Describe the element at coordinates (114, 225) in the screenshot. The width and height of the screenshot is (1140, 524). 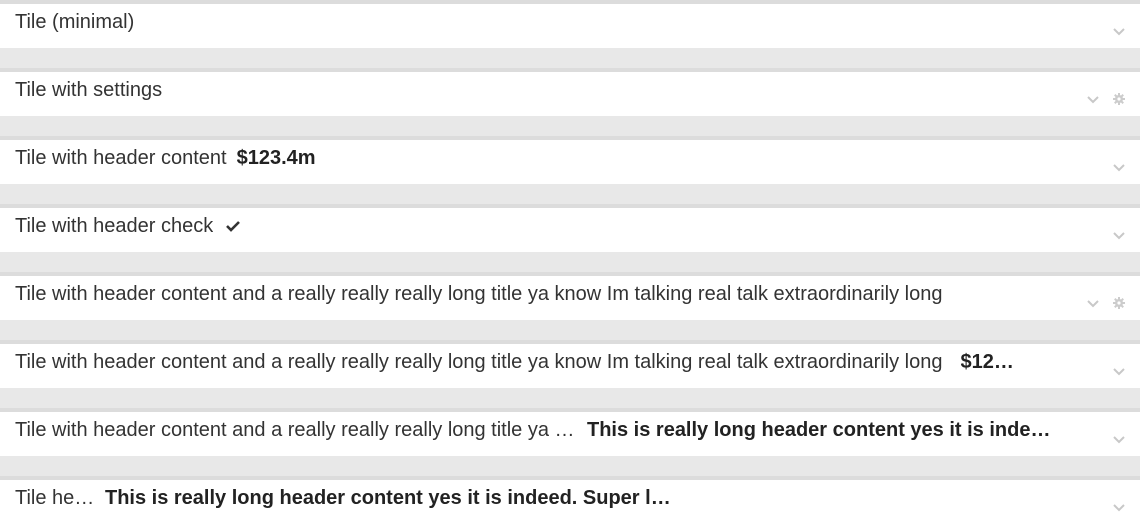
I see `tile-title: Tile with header check` at that location.